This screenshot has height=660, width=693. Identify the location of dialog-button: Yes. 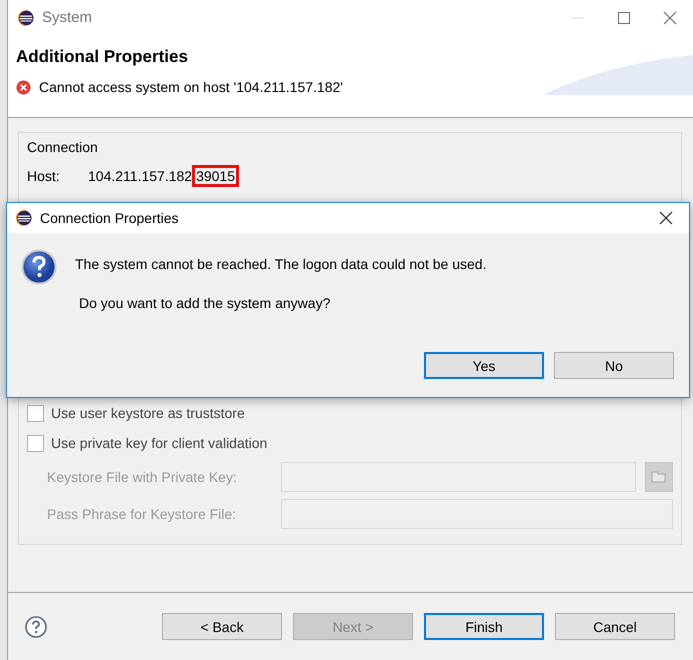
(484, 365).